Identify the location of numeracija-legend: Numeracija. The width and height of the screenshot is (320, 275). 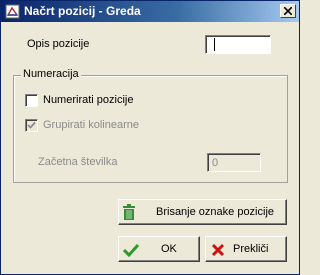
(51, 74).